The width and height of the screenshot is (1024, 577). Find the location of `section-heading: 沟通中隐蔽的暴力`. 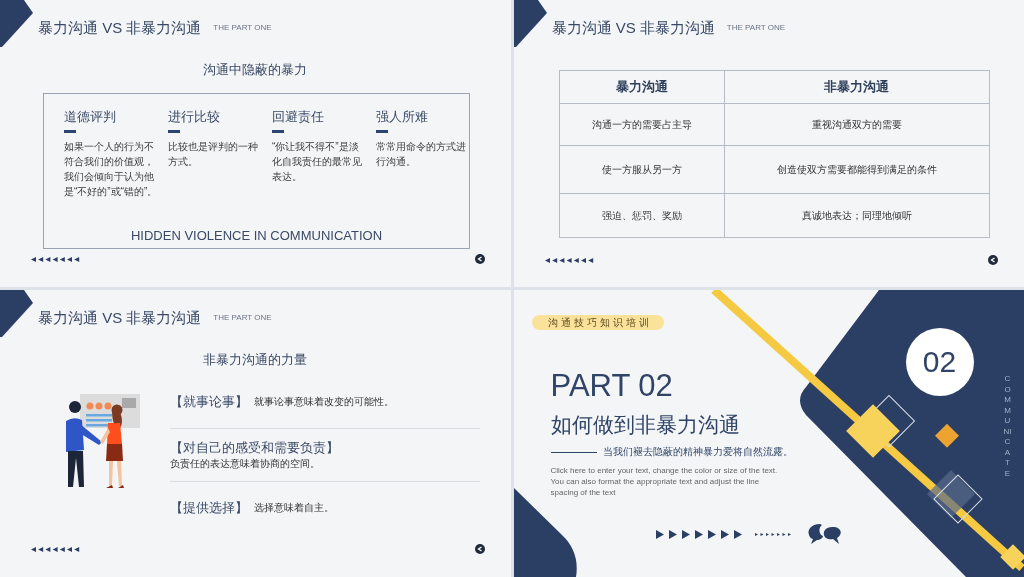

section-heading: 沟通中隐蔽的暴力 is located at coordinates (255, 70).